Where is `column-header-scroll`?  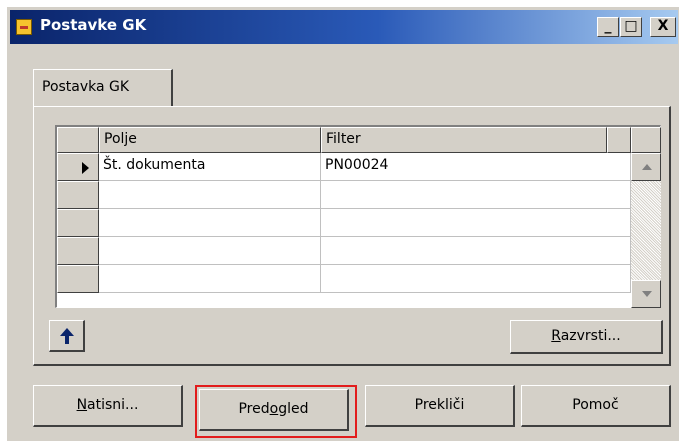
column-header-scroll is located at coordinates (646, 140).